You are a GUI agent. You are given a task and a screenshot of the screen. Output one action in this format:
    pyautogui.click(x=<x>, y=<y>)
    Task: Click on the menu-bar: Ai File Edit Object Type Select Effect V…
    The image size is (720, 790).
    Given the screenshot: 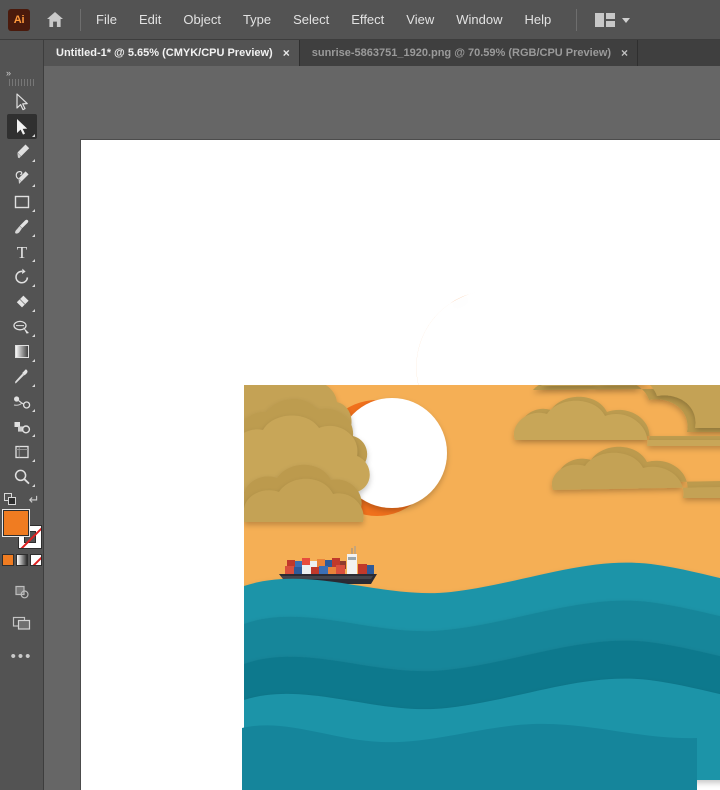 What is the action you would take?
    pyautogui.click(x=360, y=20)
    